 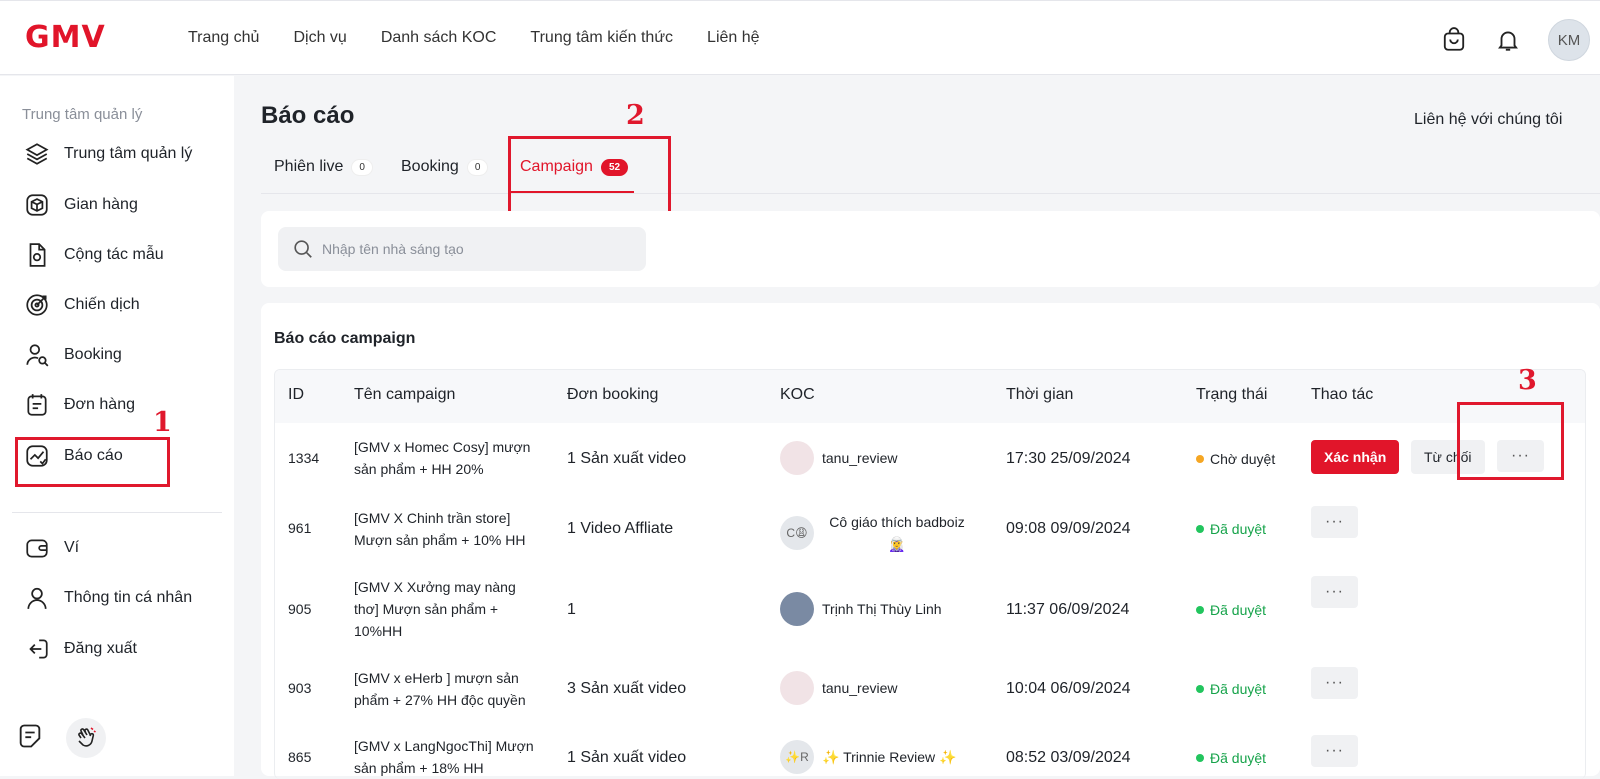 What do you see at coordinates (1068, 458) in the screenshot?
I see `row-time: 17:30 25/09/2024` at bounding box center [1068, 458].